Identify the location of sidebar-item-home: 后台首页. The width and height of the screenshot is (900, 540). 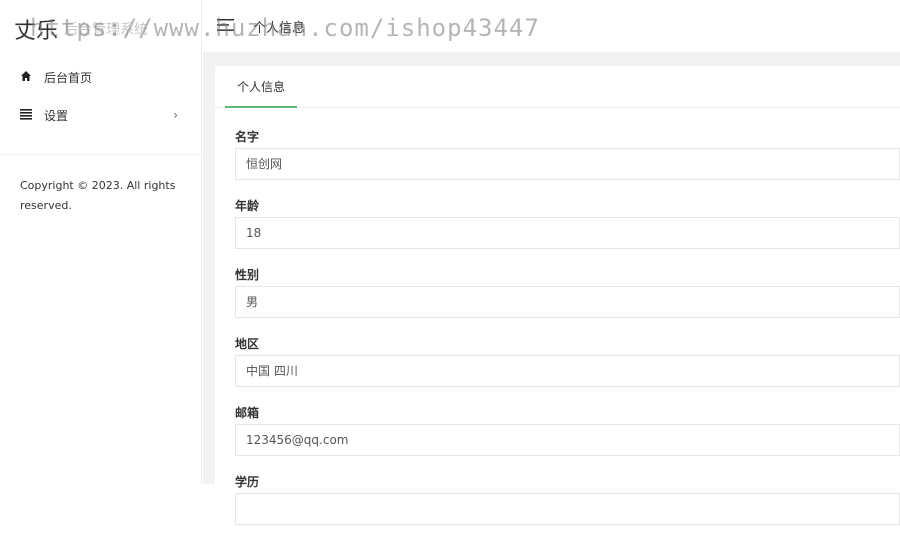
(101, 77).